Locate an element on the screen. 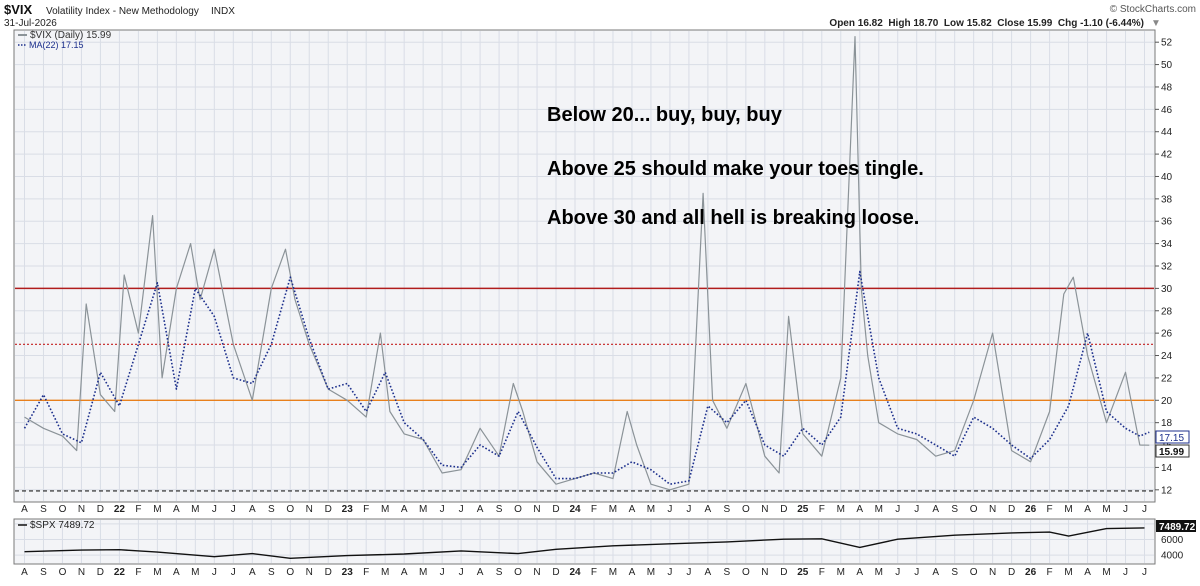  symbol-title: $VIX is located at coordinates (18, 9).